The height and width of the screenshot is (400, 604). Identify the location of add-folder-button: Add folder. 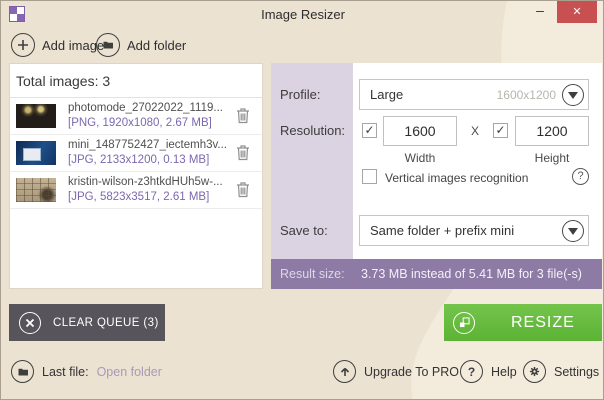
(141, 45).